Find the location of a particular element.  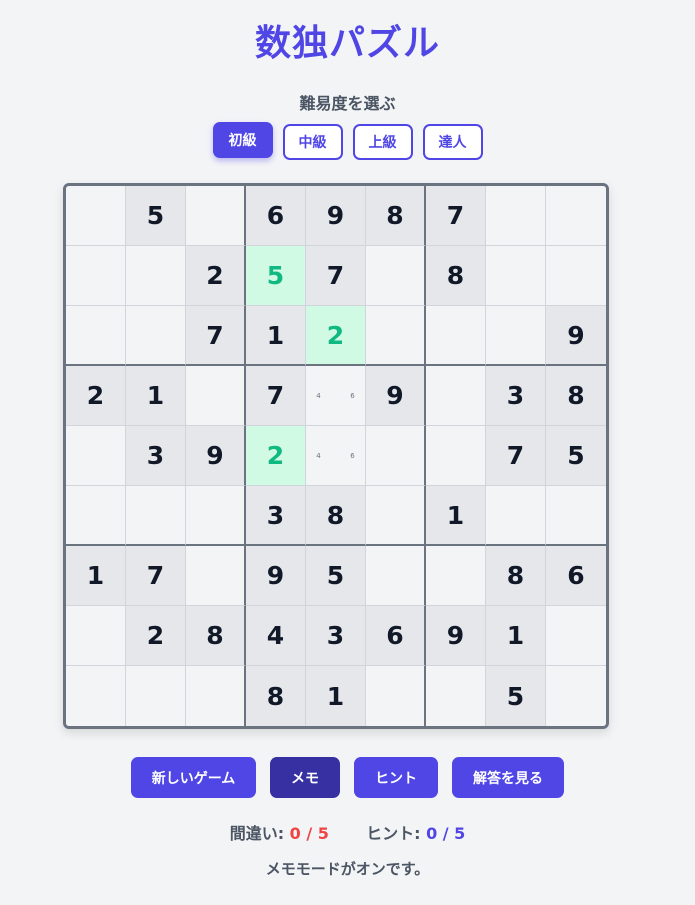

cell-value: 3 is located at coordinates (335, 635).